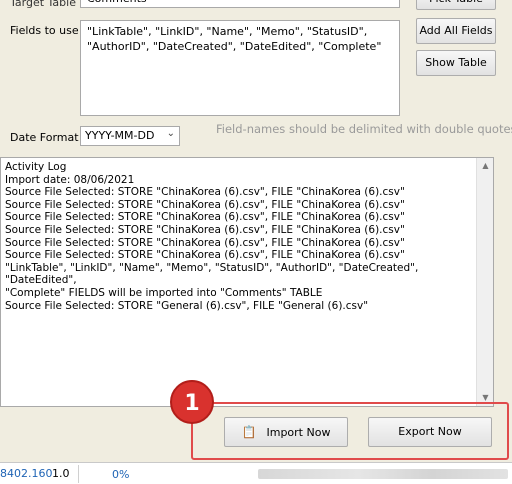 Image resolution: width=512 pixels, height=484 pixels. I want to click on chevron-down-icon: ⌄, so click(170, 133).